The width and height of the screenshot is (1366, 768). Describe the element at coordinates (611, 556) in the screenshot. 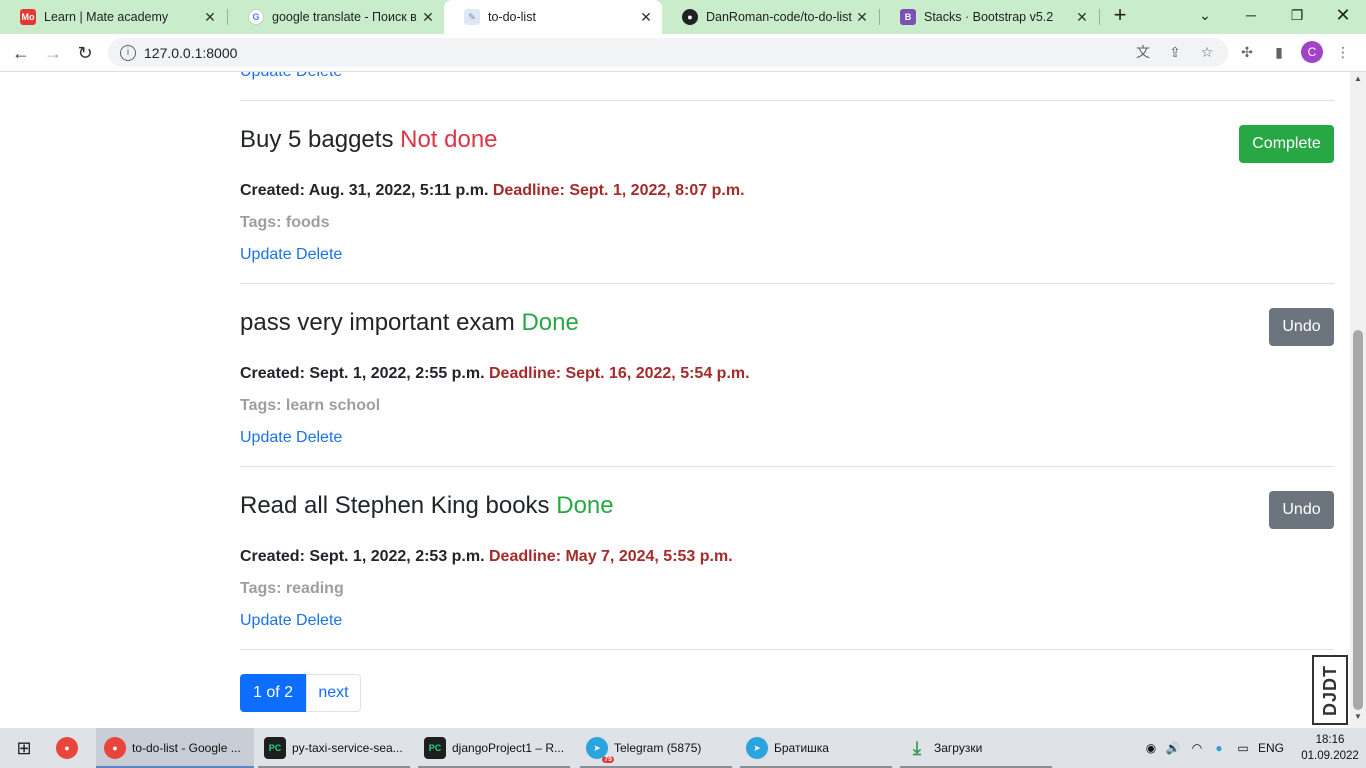

I see `deadline-date: Deadline: May 7, 2024, 5:53 p.m.` at that location.